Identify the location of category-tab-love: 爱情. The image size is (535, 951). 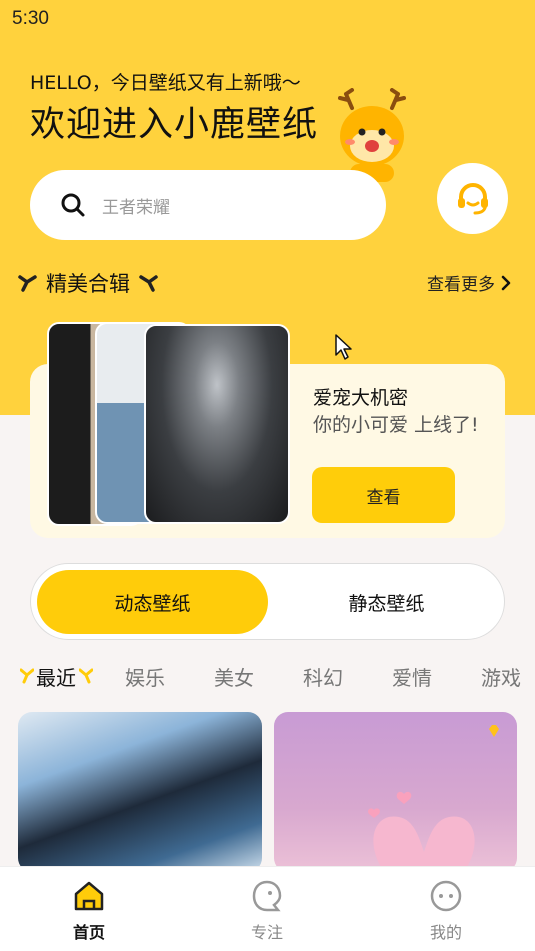
(412, 676).